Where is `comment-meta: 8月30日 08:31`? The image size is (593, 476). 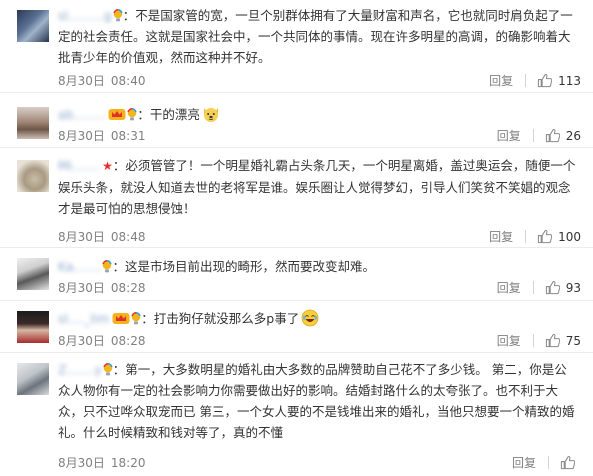 comment-meta: 8月30日 08:31 is located at coordinates (102, 135).